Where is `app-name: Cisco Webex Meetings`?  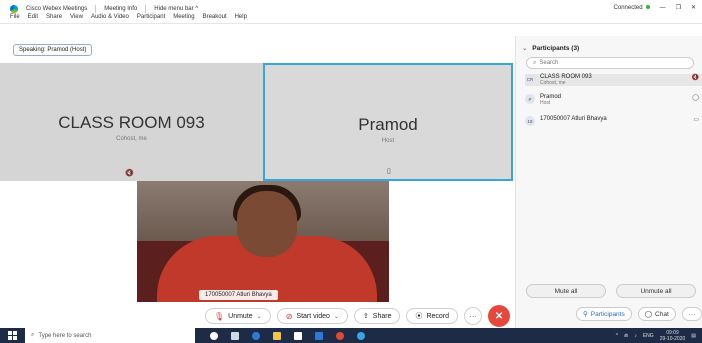
app-name: Cisco Webex Meetings is located at coordinates (57, 9).